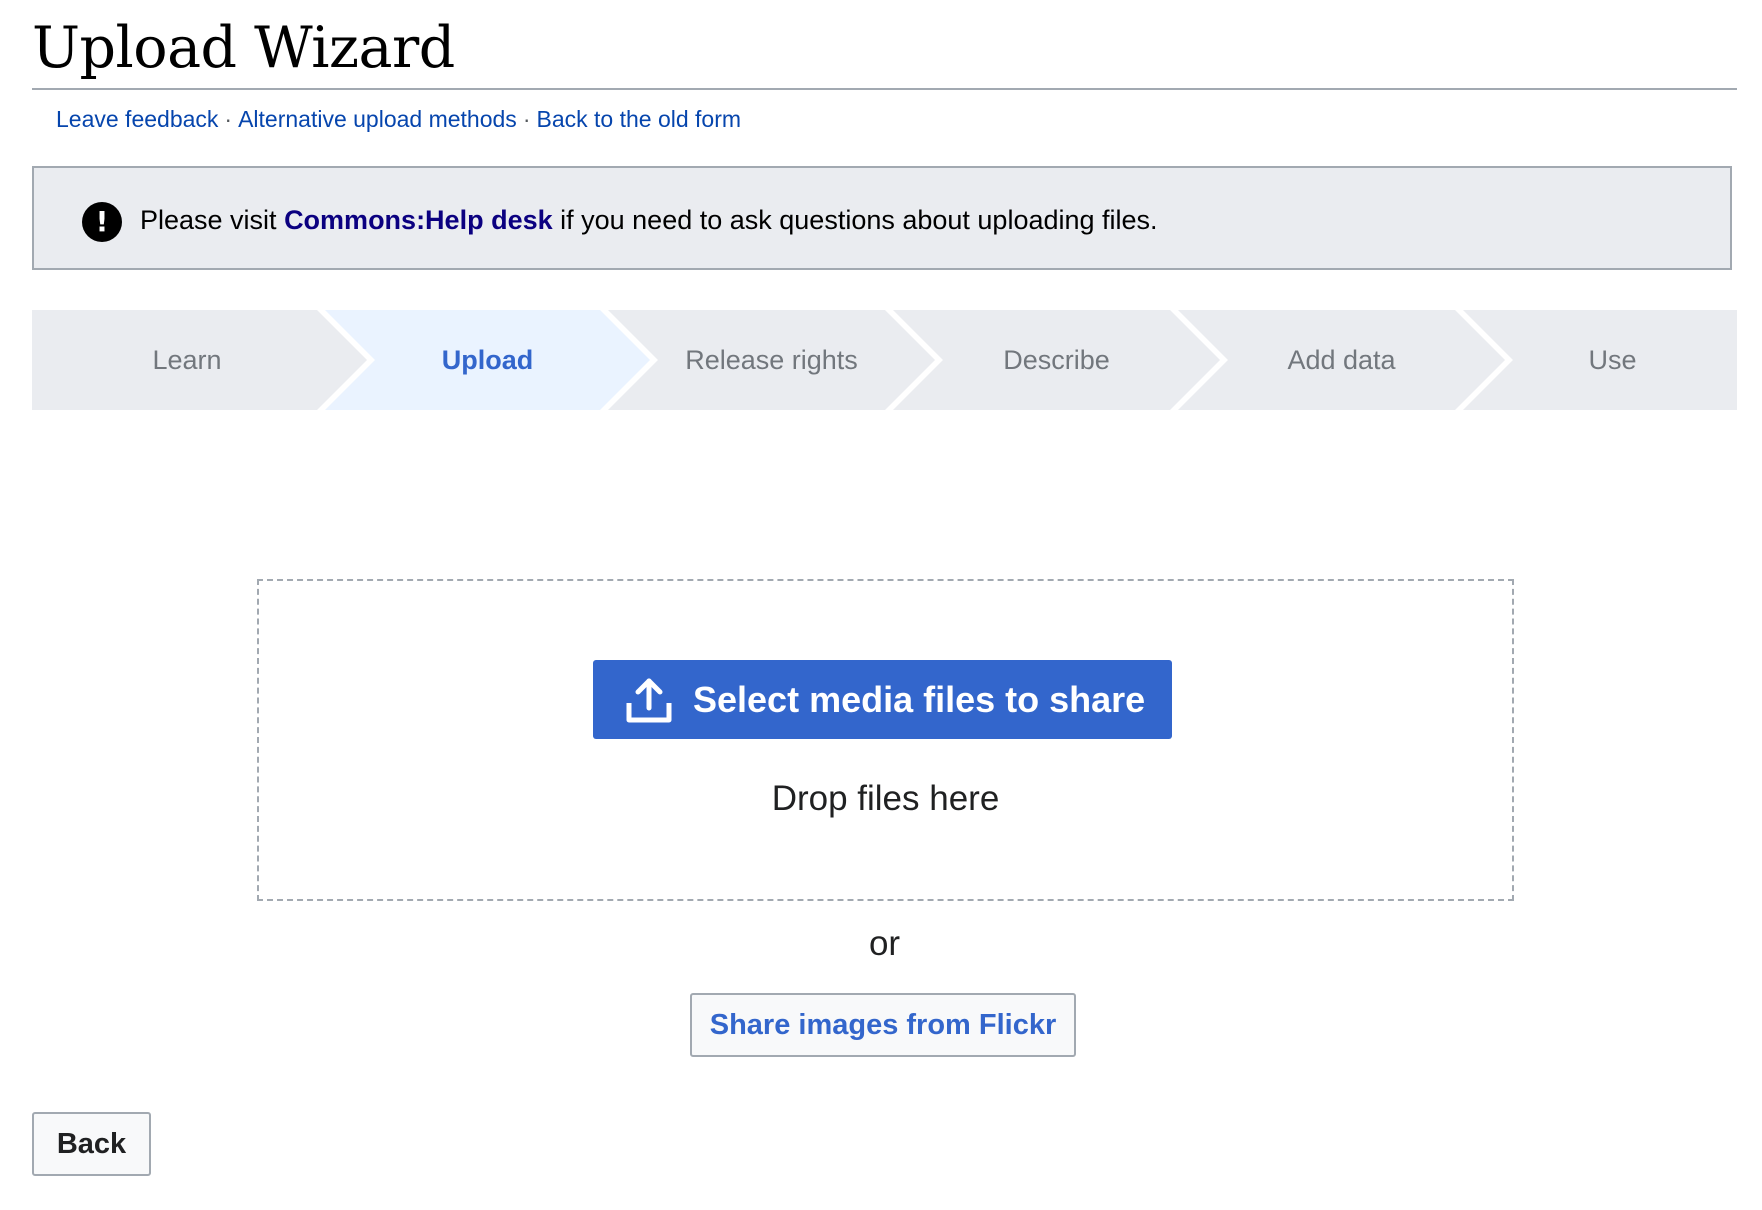  I want to click on step-release-rights: Release rights, so click(771, 360).